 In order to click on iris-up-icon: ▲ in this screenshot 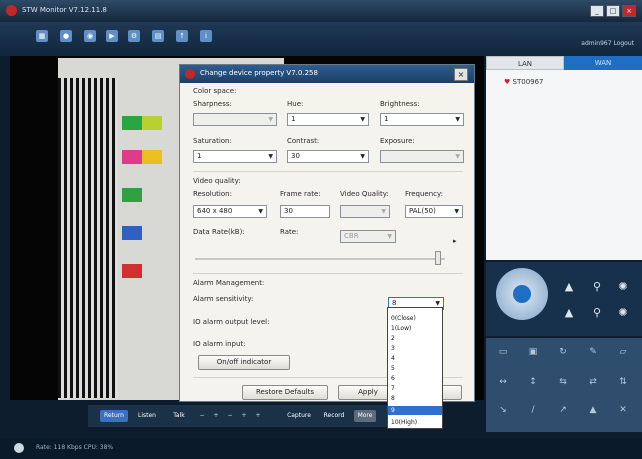, I will do `click(569, 287)`.